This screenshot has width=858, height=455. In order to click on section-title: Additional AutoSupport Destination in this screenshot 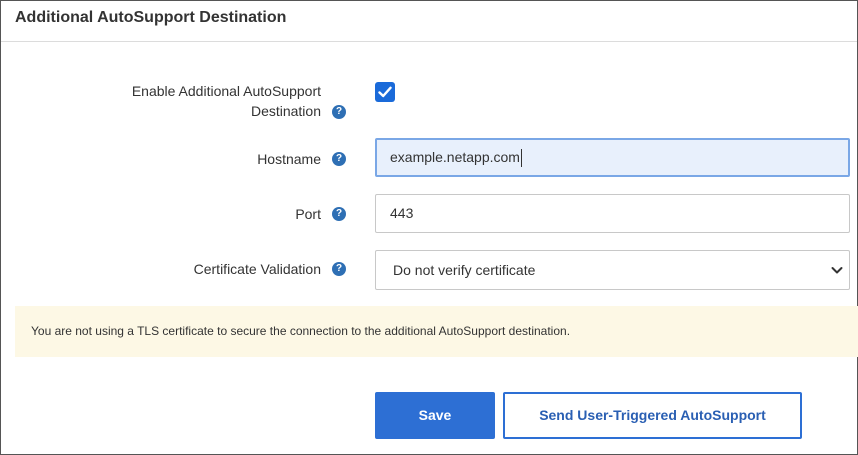, I will do `click(151, 17)`.